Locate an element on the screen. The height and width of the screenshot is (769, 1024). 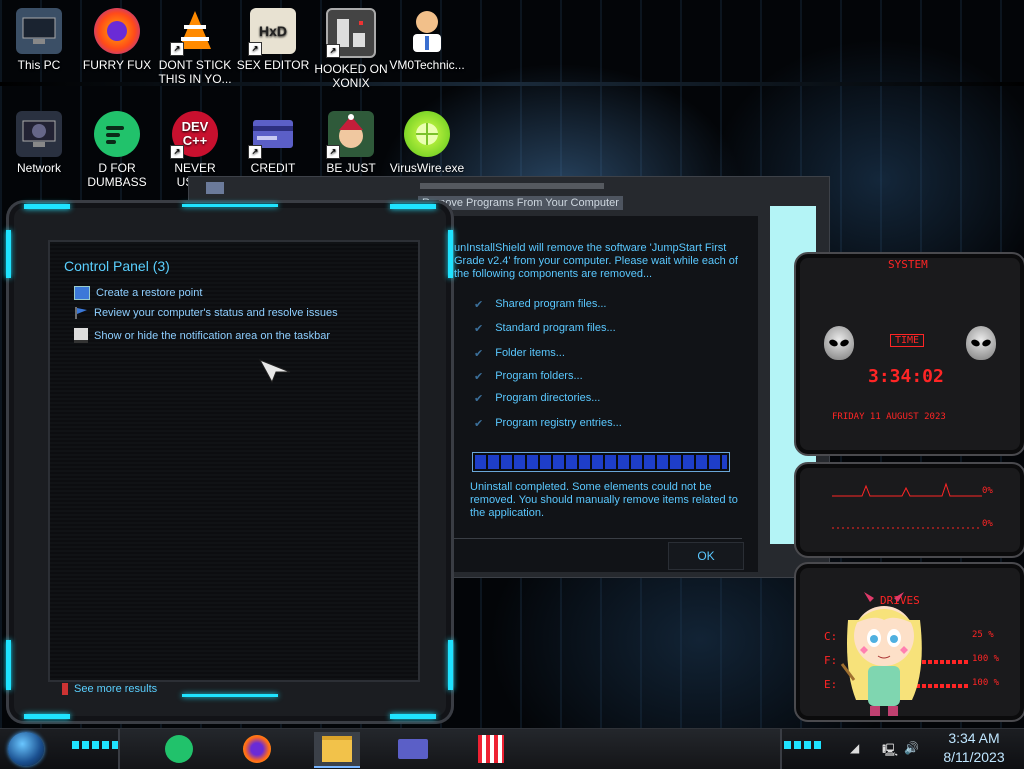
network-icon is located at coordinates (39, 134).